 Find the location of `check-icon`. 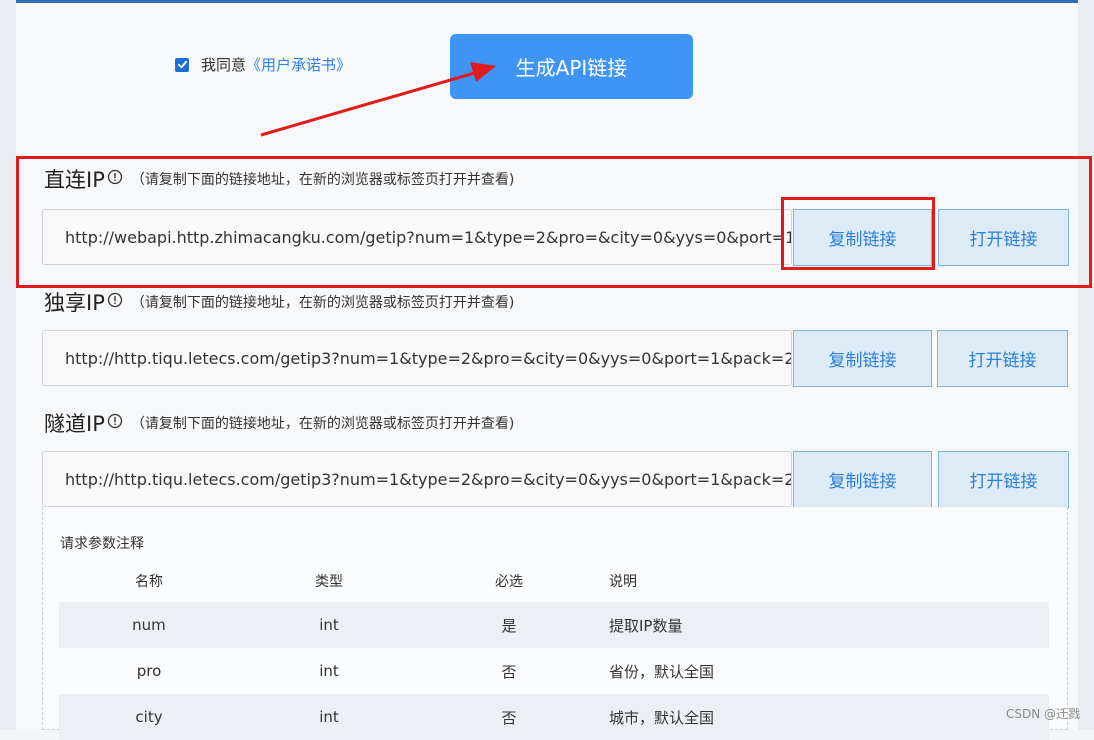

check-icon is located at coordinates (182, 64).